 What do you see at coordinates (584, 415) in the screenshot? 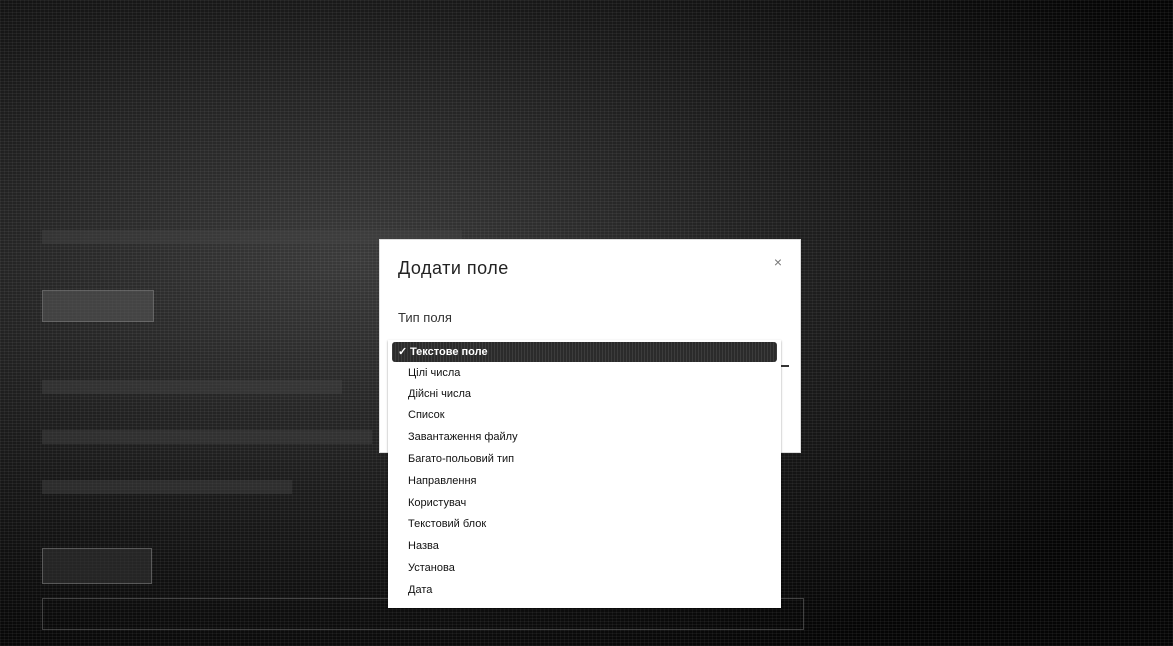
I see `dropdown-option: Список` at bounding box center [584, 415].